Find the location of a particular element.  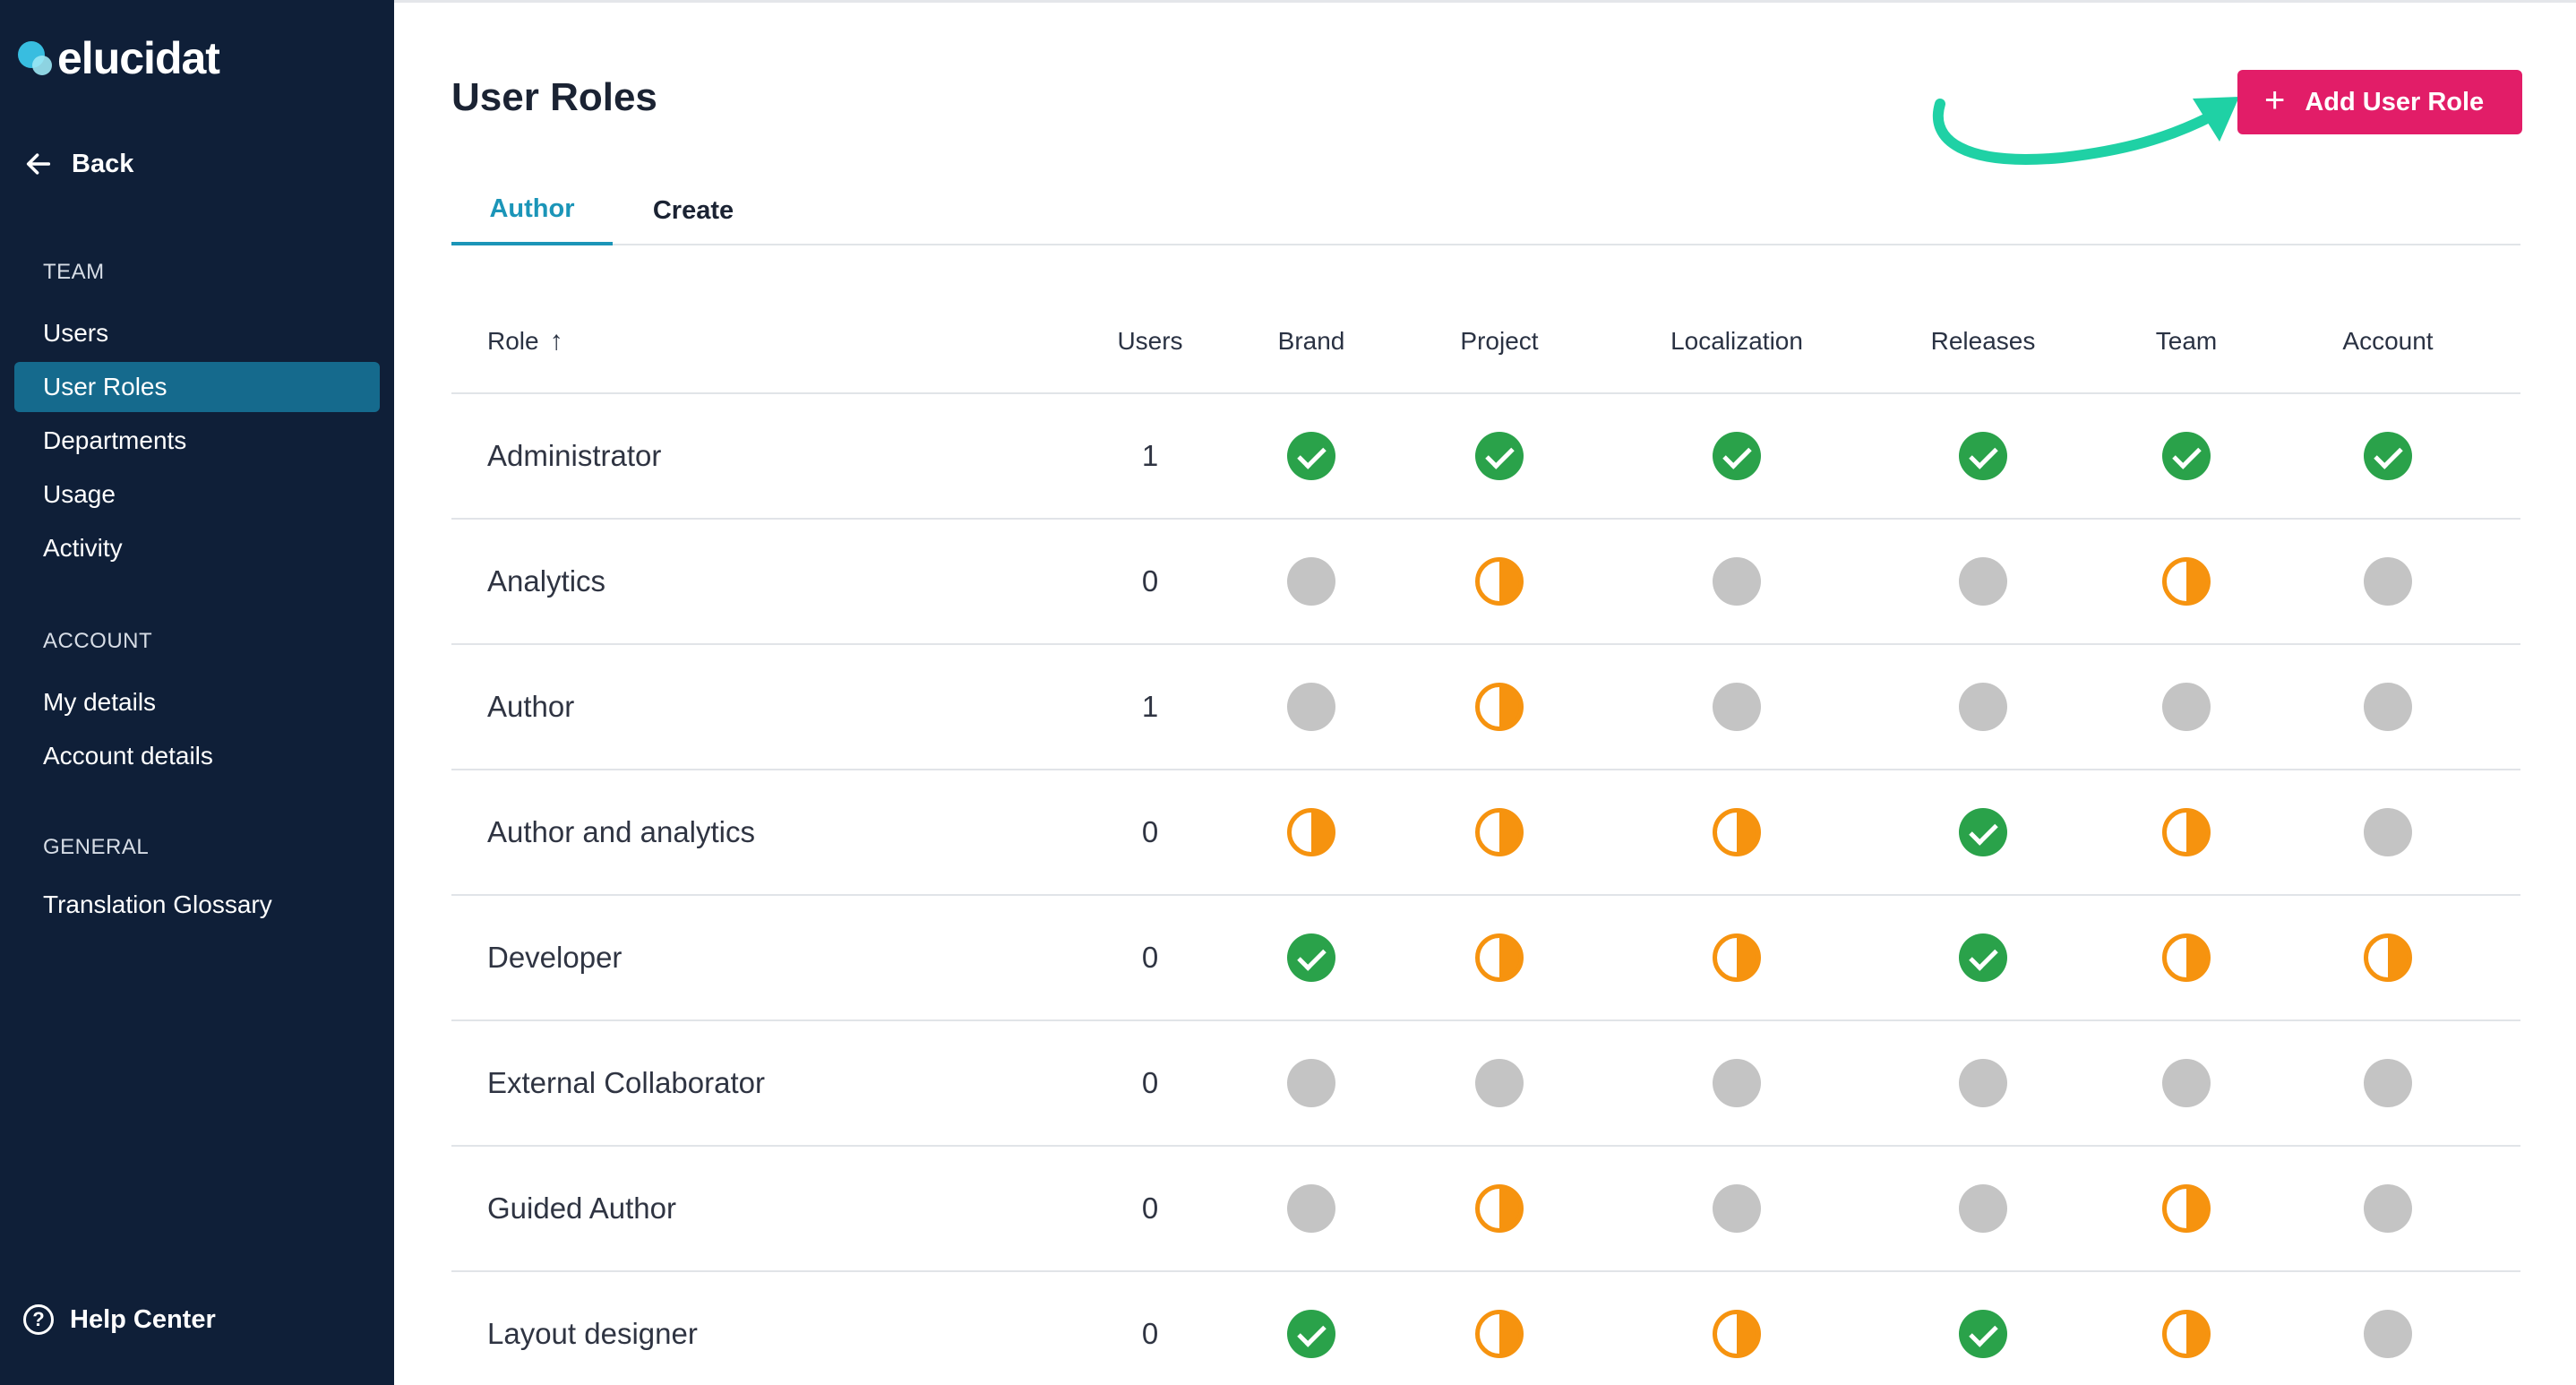

table-row: Guided Author 0 is located at coordinates (1485, 1210).